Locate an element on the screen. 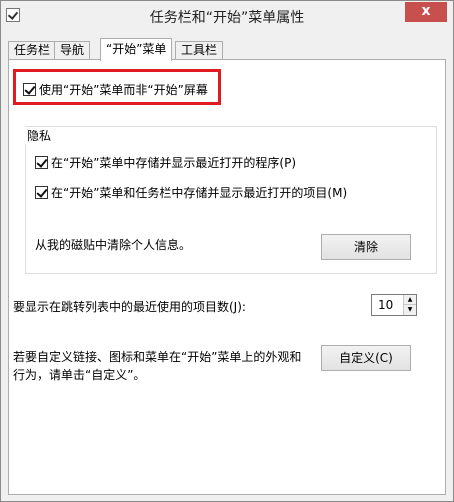 The width and height of the screenshot is (454, 502). tab-taskbar: 任务栏 is located at coordinates (32, 50).